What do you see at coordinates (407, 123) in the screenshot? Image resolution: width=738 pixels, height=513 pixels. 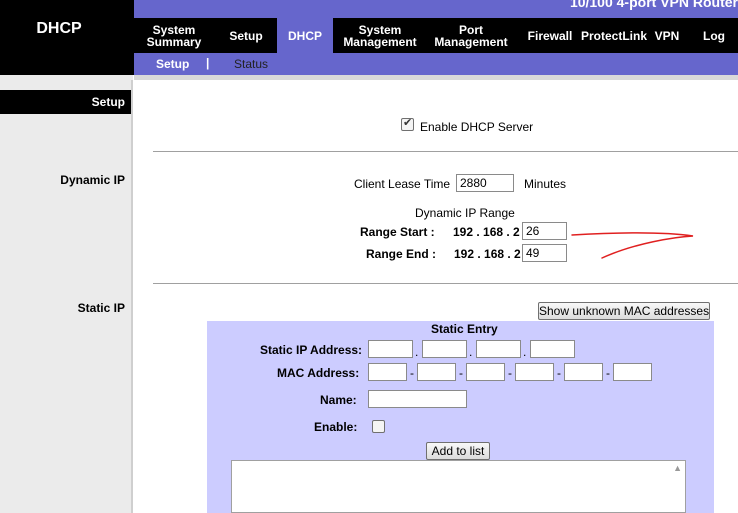 I see `enable-dhcp-checkbox` at bounding box center [407, 123].